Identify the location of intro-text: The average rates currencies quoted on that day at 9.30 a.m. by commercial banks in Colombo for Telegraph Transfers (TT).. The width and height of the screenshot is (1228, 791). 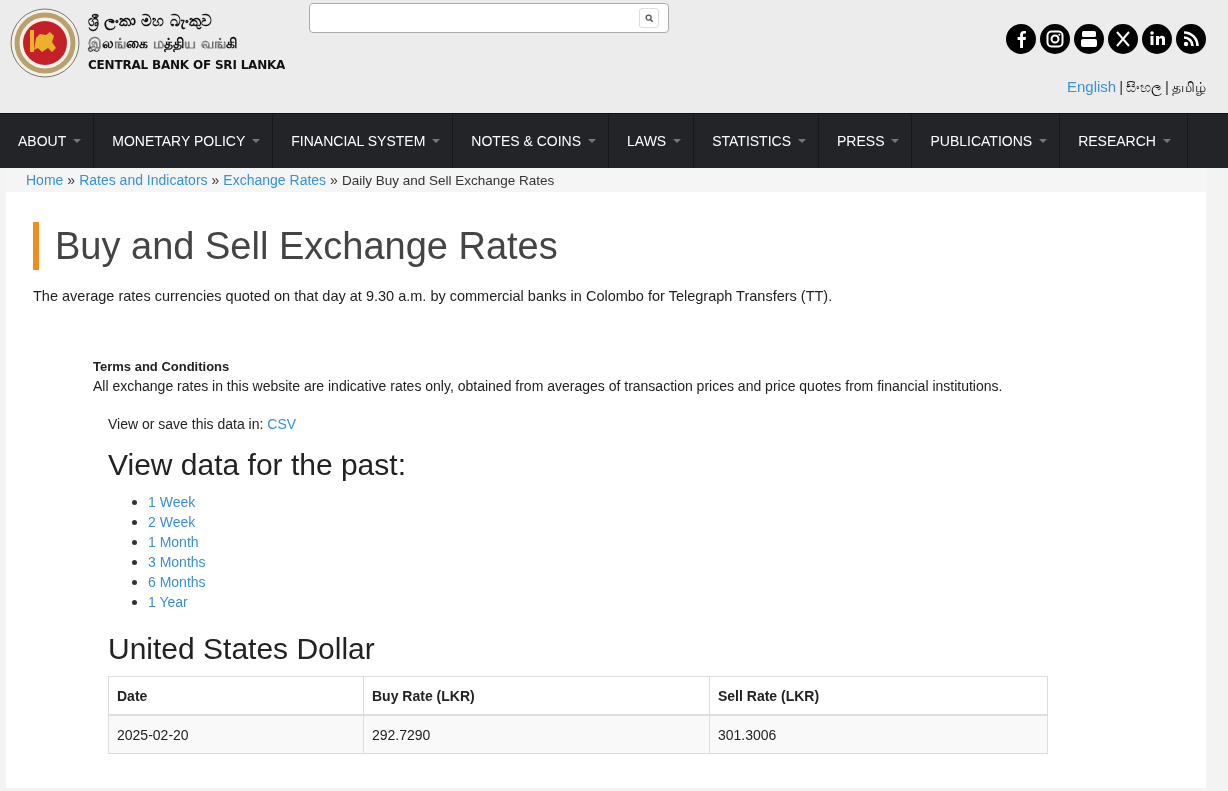
(433, 296).